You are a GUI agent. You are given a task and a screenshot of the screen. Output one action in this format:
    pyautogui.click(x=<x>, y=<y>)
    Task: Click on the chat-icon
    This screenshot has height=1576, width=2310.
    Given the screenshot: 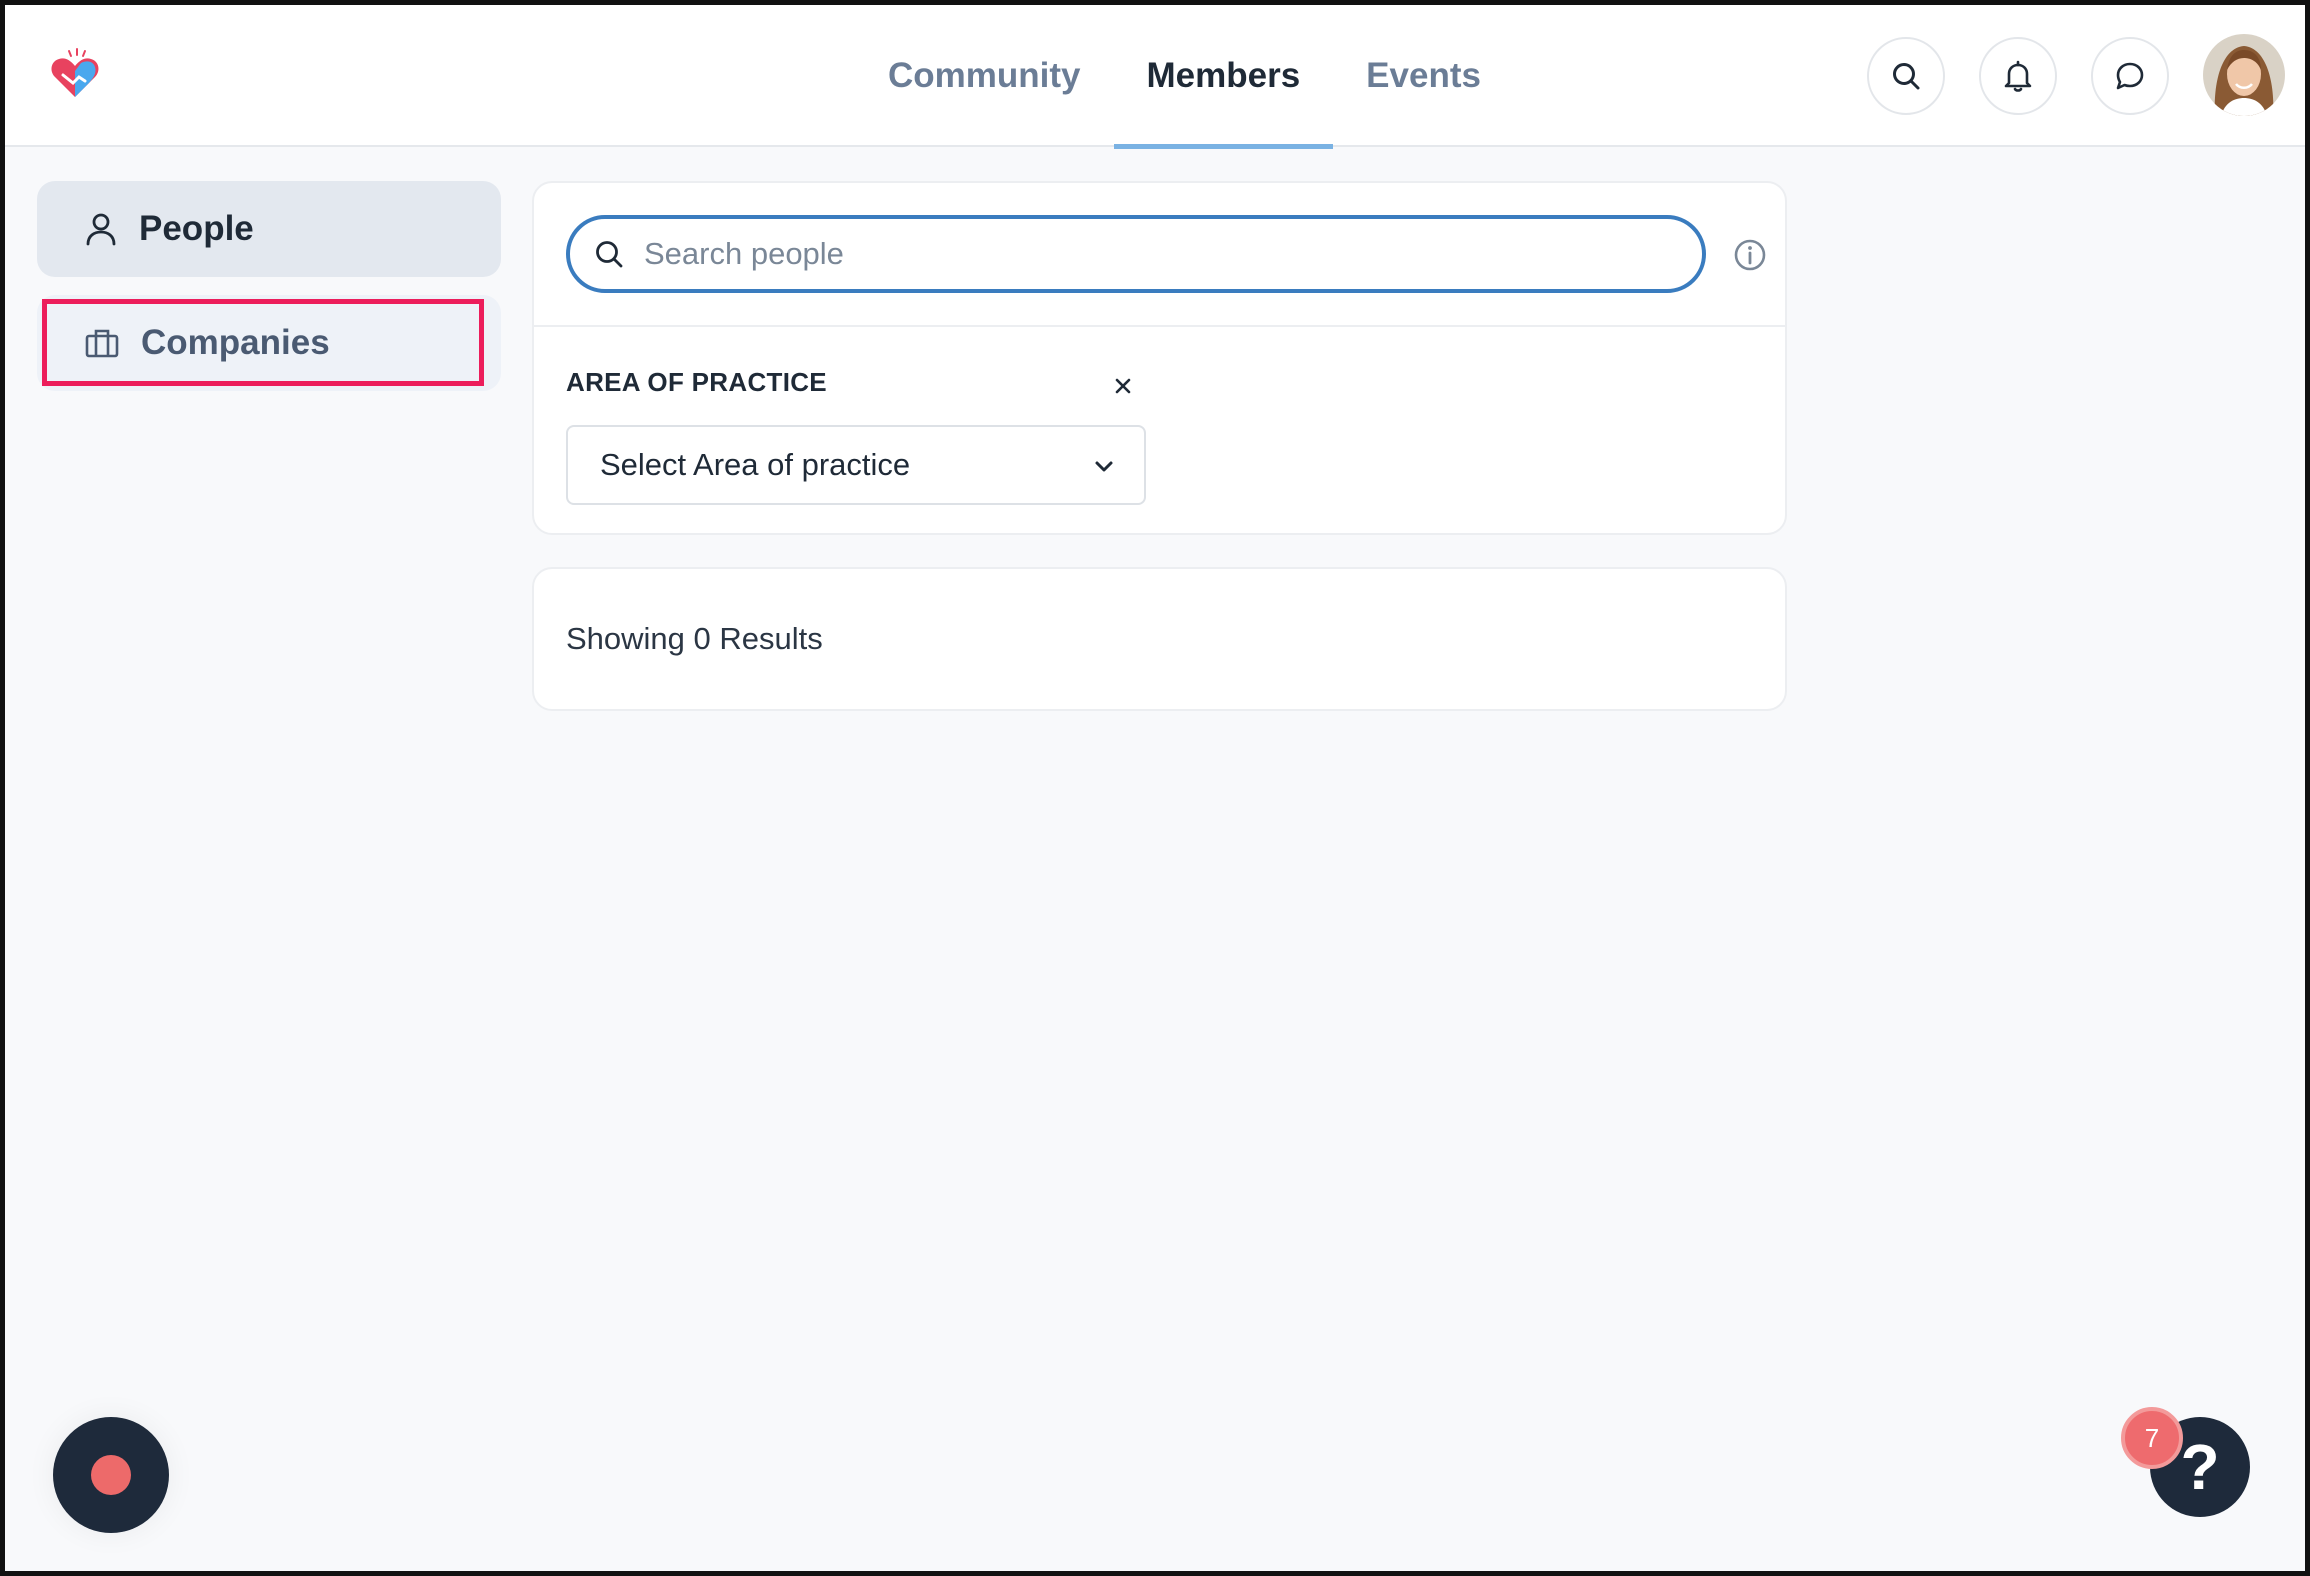 What is the action you would take?
    pyautogui.click(x=2130, y=76)
    